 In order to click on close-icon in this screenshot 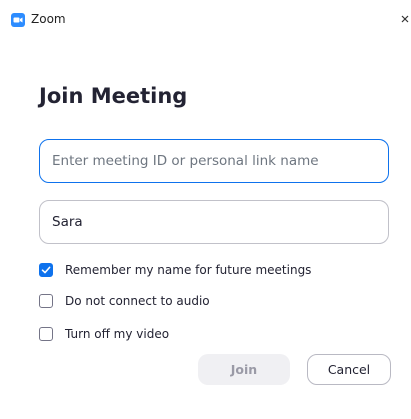, I will do `click(404, 19)`.